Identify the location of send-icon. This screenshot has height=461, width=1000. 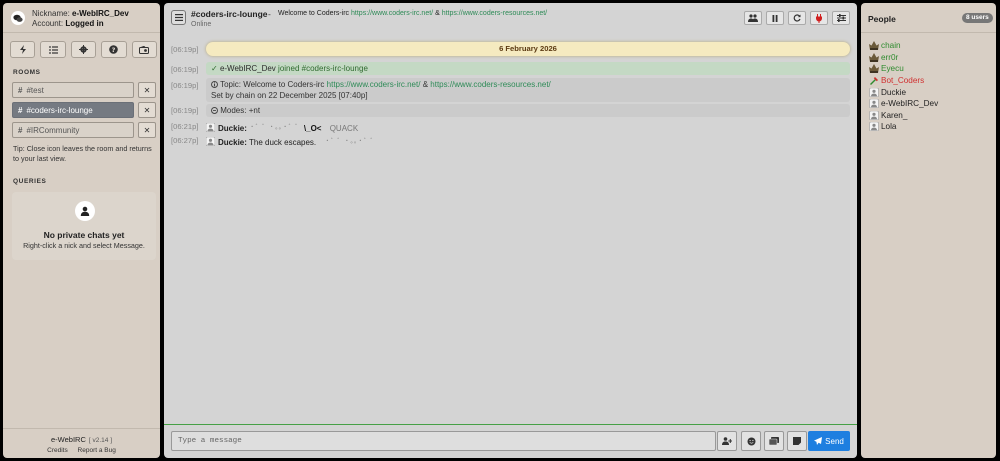
(818, 441).